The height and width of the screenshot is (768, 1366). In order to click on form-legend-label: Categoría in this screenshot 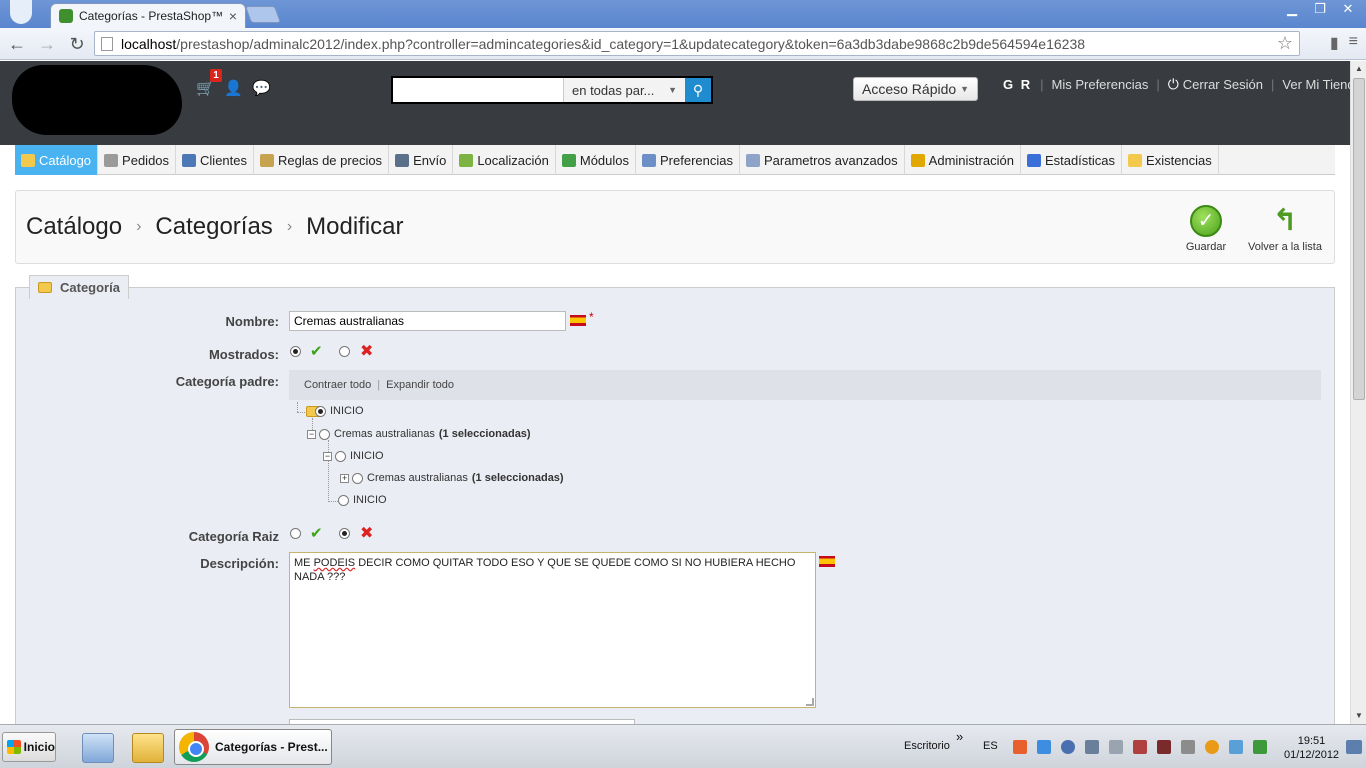, I will do `click(90, 287)`.